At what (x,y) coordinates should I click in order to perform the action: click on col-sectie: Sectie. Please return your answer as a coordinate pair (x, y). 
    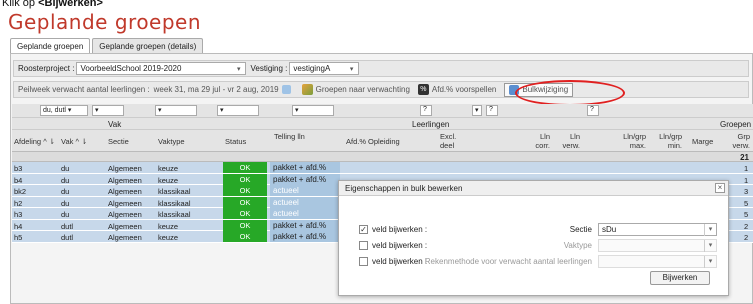
    Looking at the image, I should click on (118, 141).